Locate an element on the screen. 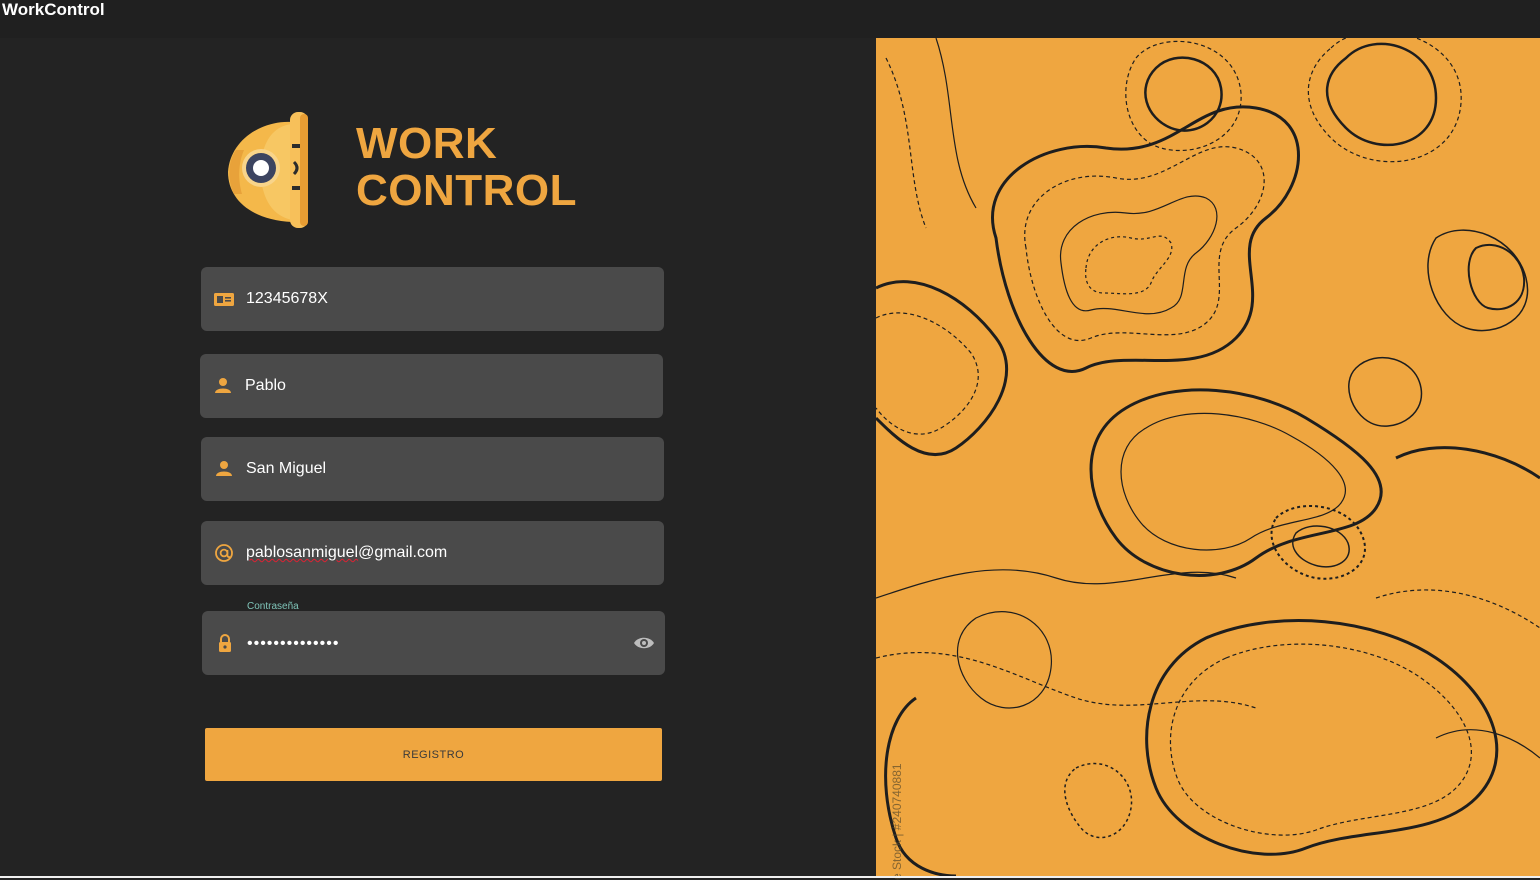 The width and height of the screenshot is (1540, 880). email-value: pablosanmiguel@gmail.com is located at coordinates (346, 553).